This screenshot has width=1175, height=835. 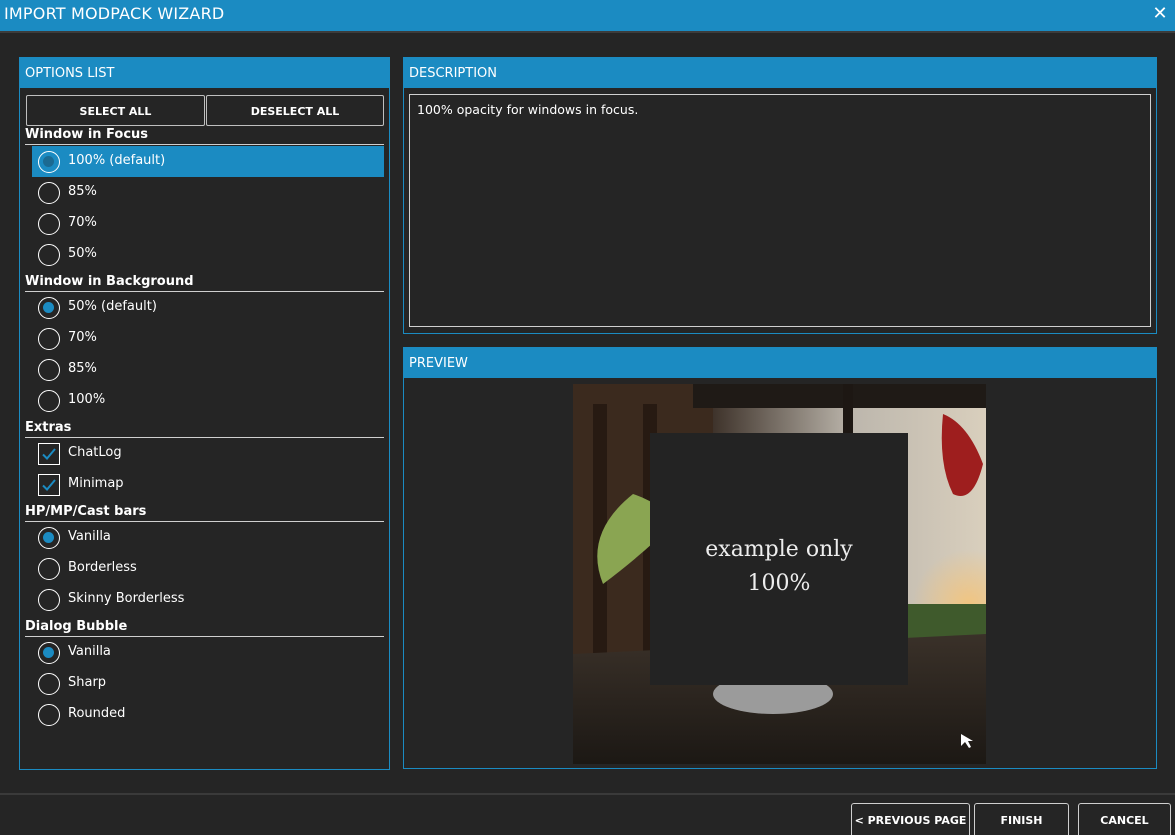 I want to click on close-icon: ✕, so click(x=1160, y=13).